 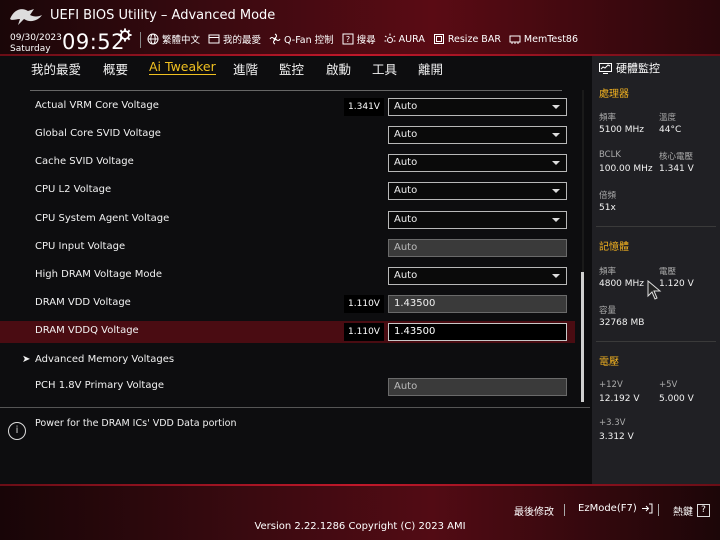 I want to click on ezmode-button: EzMode(F7), so click(x=615, y=508).